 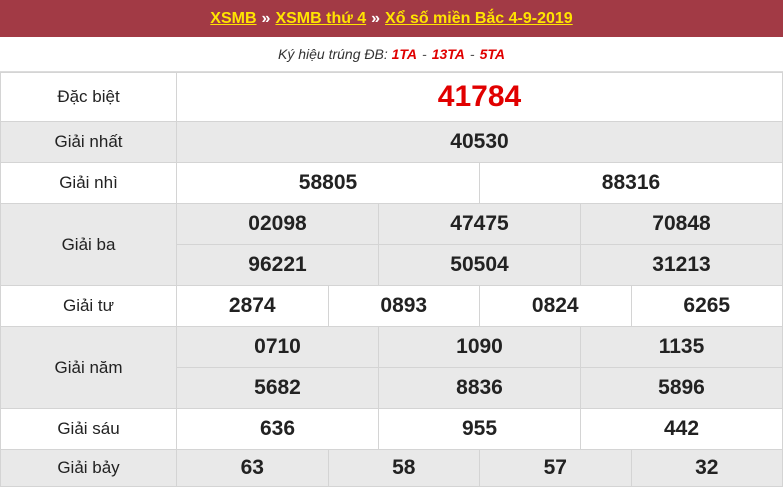 What do you see at coordinates (555, 306) in the screenshot?
I see `prize-number: 0824` at bounding box center [555, 306].